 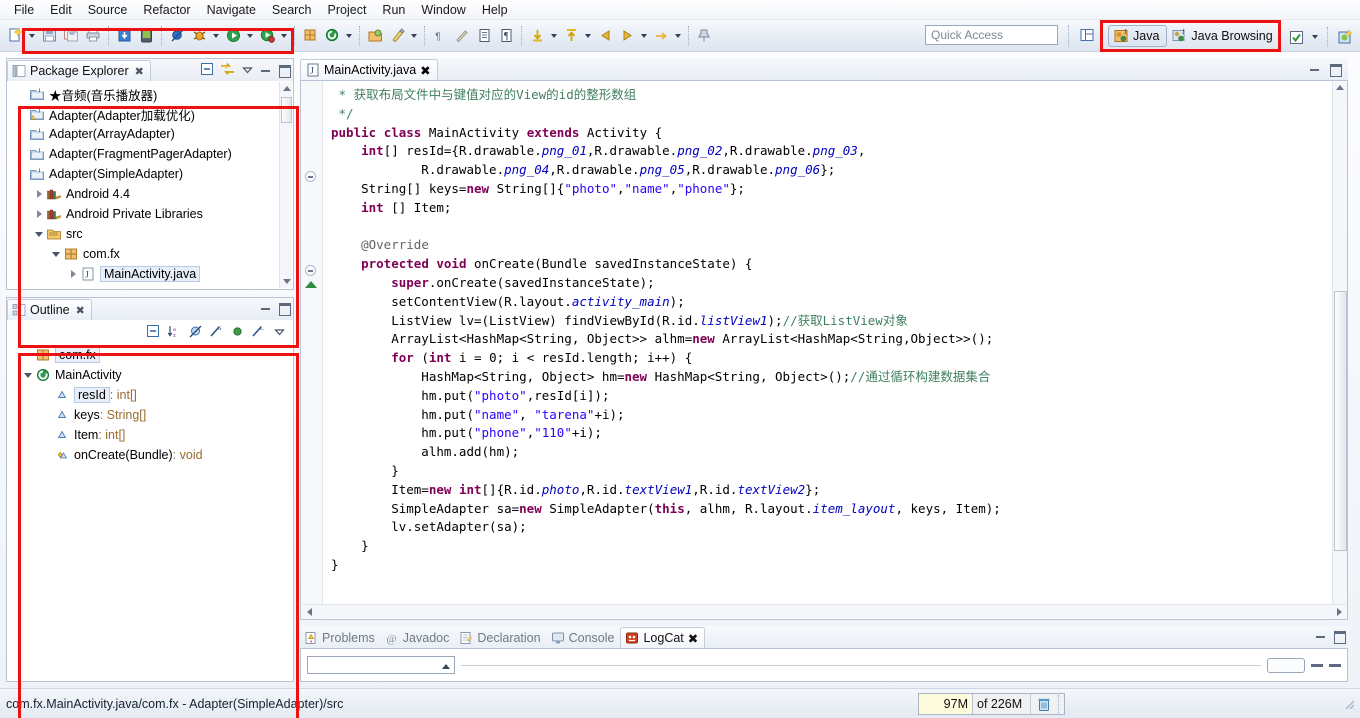 I want to click on scroll-right-button, so click(x=1339, y=611).